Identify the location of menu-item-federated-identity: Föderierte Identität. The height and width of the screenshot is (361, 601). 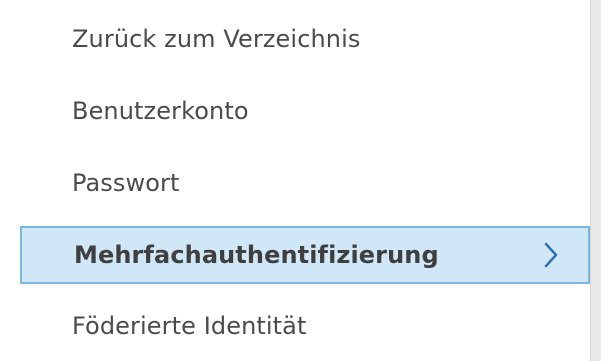
(305, 326).